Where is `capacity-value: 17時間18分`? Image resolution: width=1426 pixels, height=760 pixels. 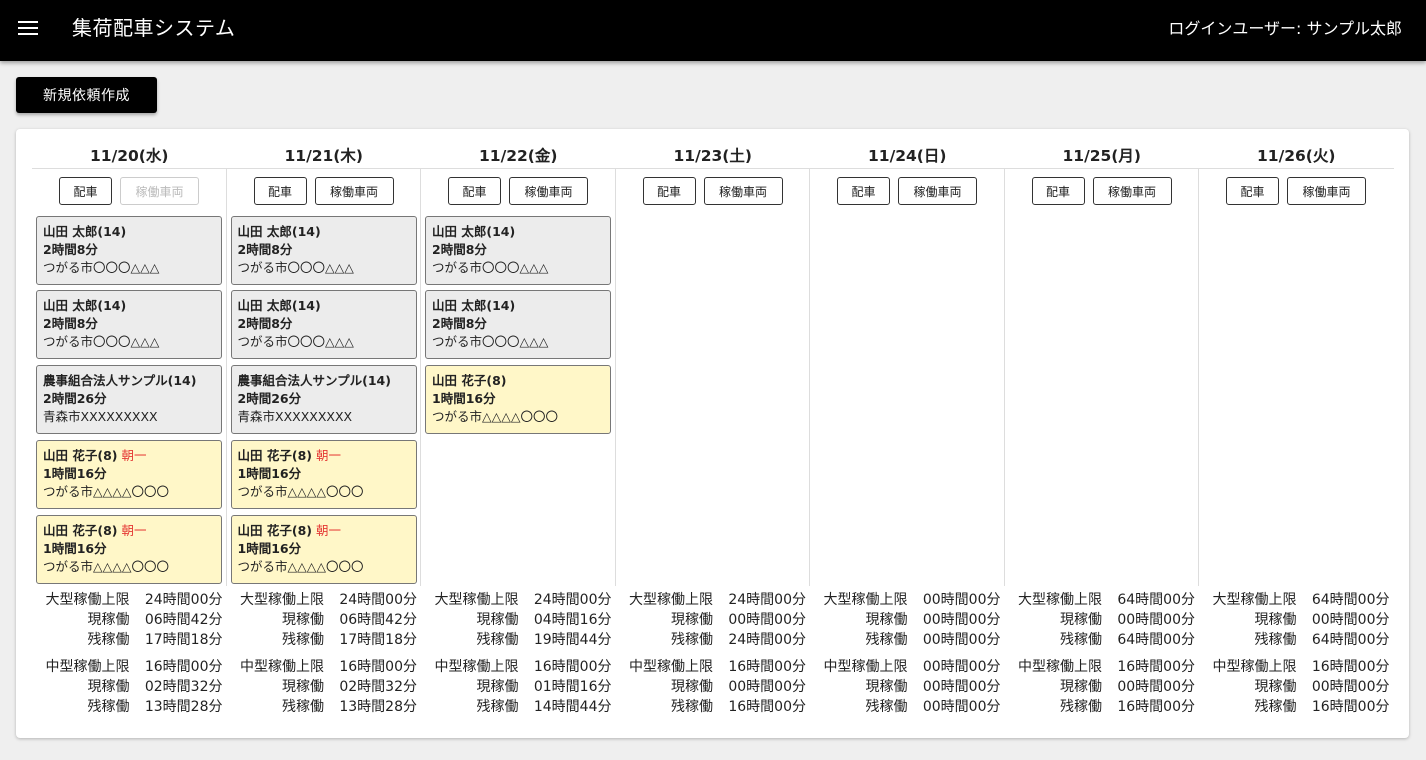 capacity-value: 17時間18分 is located at coordinates (378, 640).